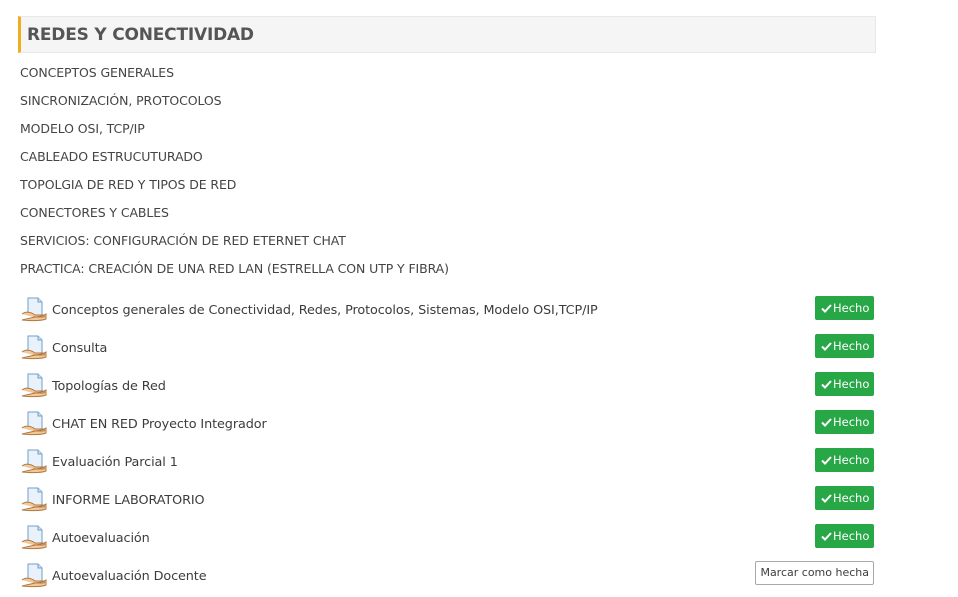 This screenshot has width=958, height=597. I want to click on topic-item: SINCRONIZACIÓN, PROTOCOLOS, so click(121, 100).